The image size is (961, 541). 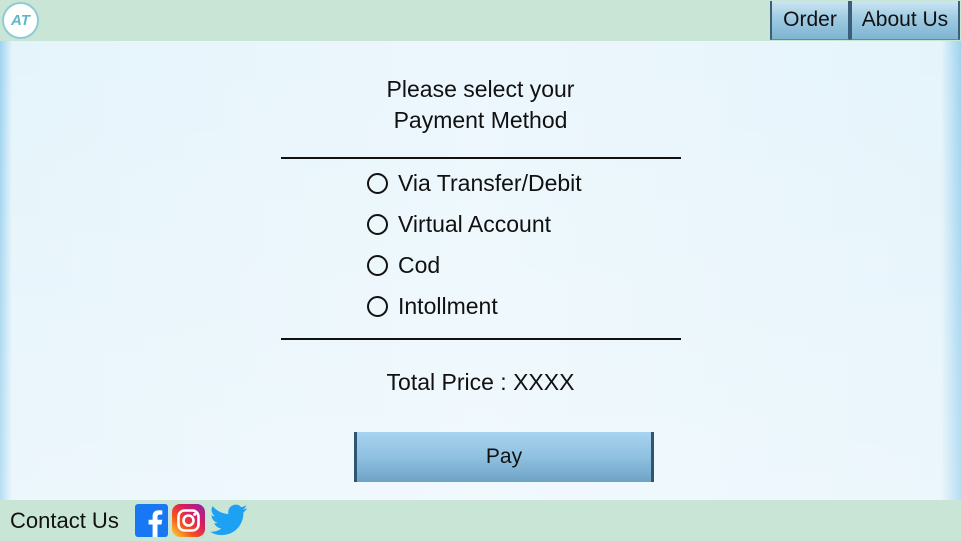 I want to click on about-us-nav-button: About Us, so click(x=905, y=20).